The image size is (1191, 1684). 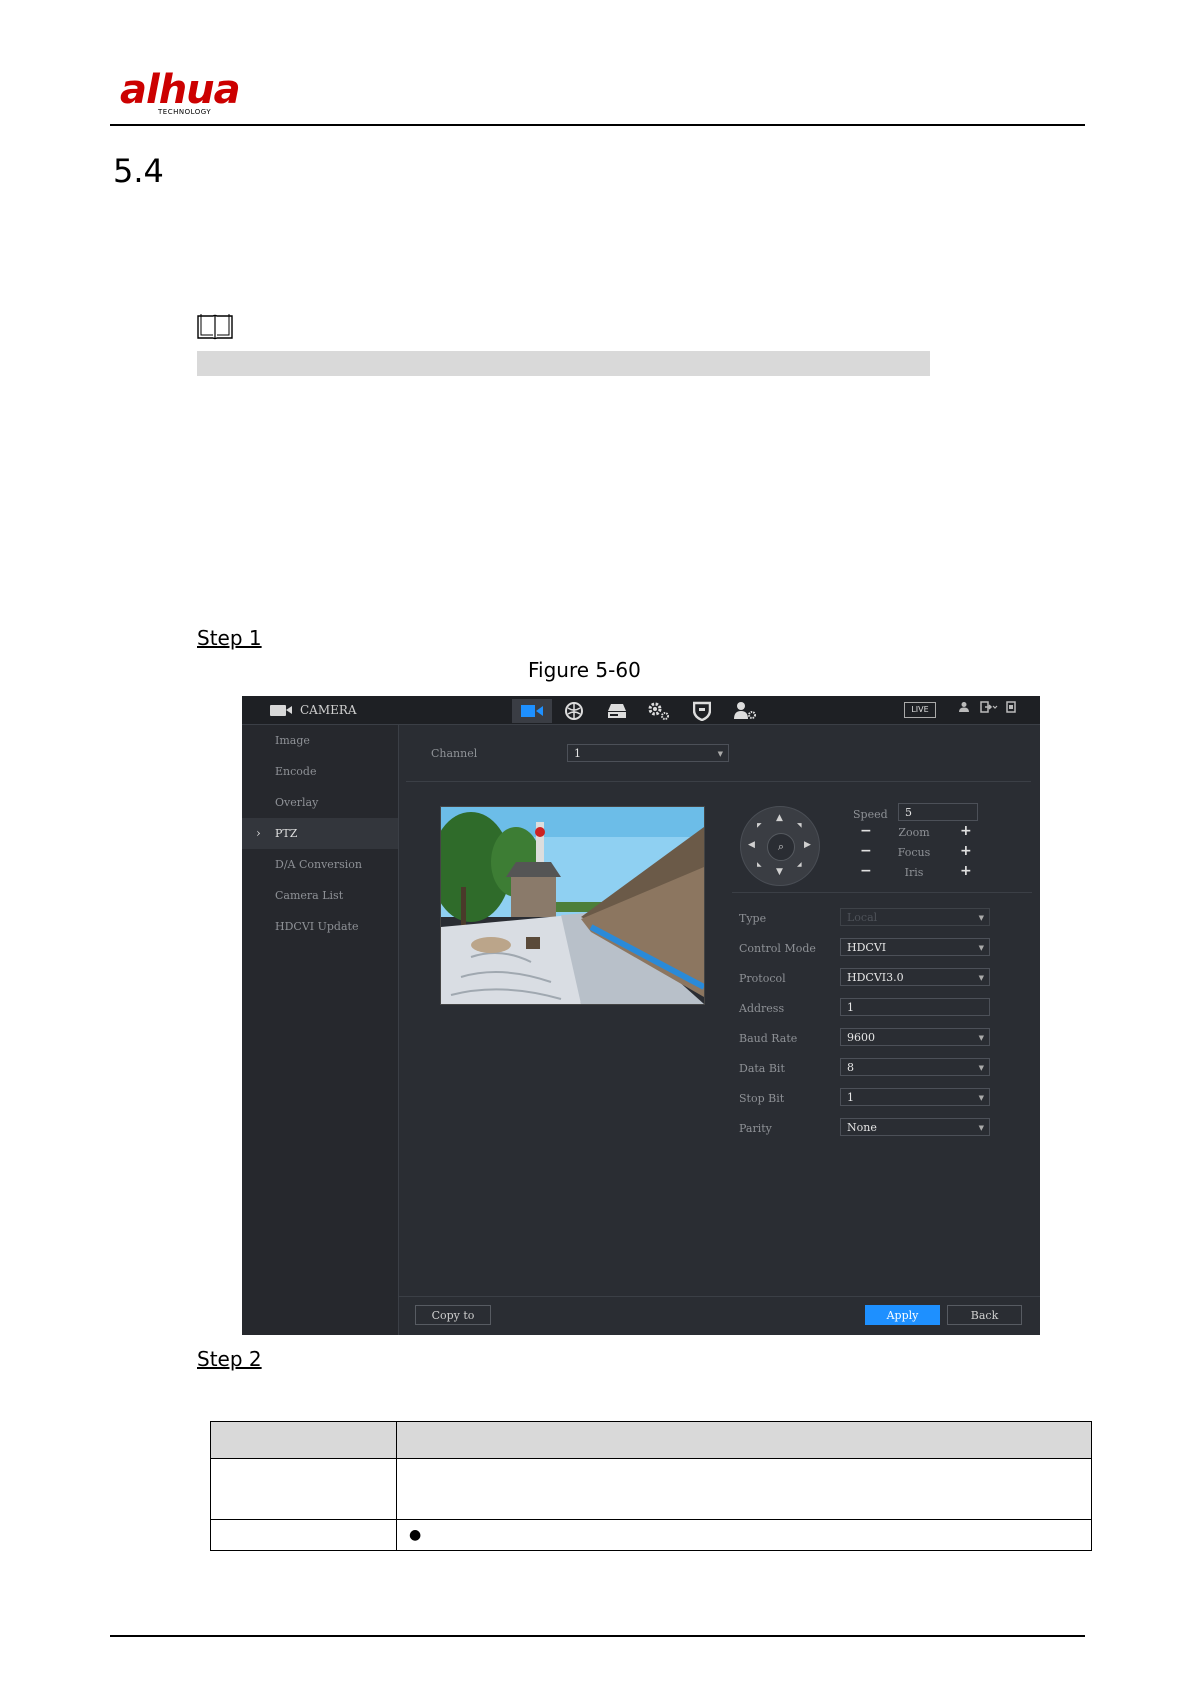 I want to click on storage-icon, so click(x=617, y=711).